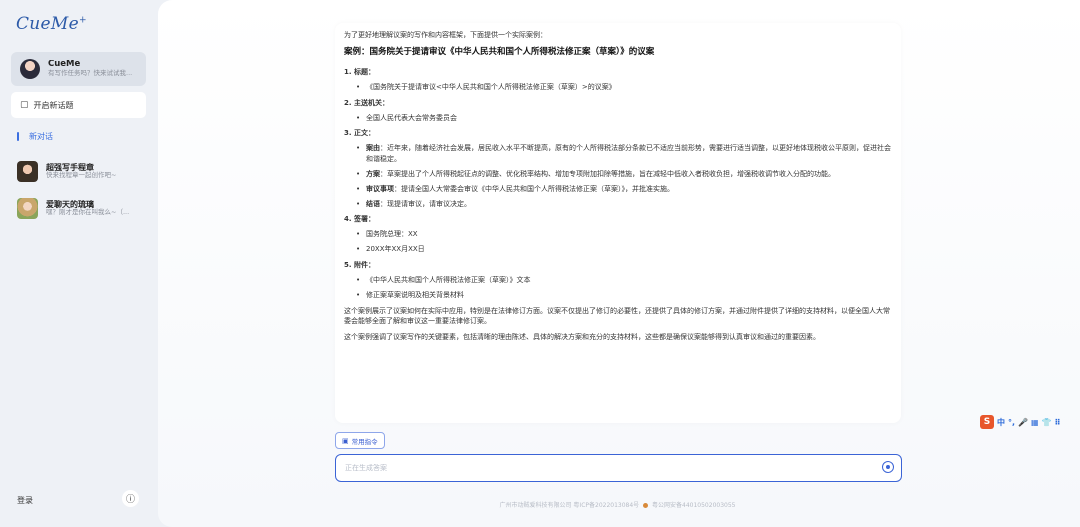 Image resolution: width=1080 pixels, height=527 pixels. Describe the element at coordinates (624, 295) in the screenshot. I see `list-item: 修正案草案说明及相关背景材料` at that location.